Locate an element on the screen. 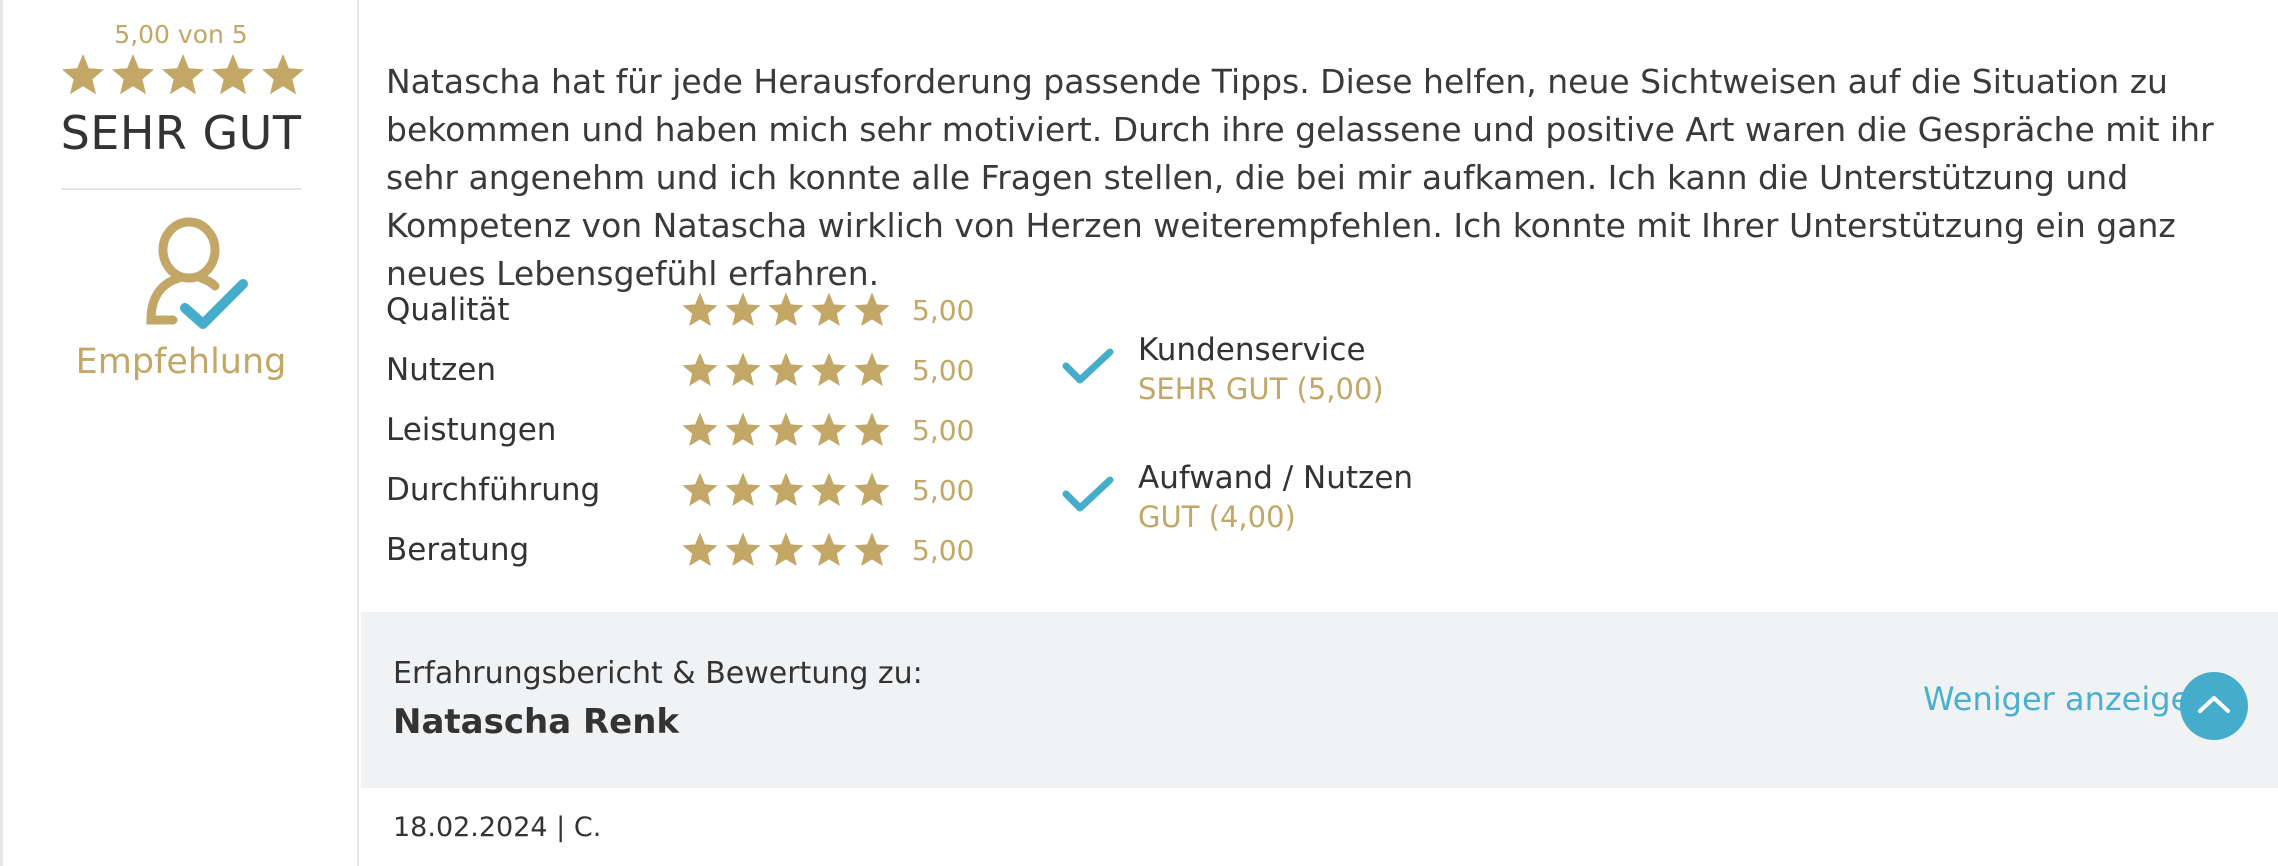 This screenshot has width=2278, height=866. show-less-link: Weniger anzeigen is located at coordinates (2067, 699).